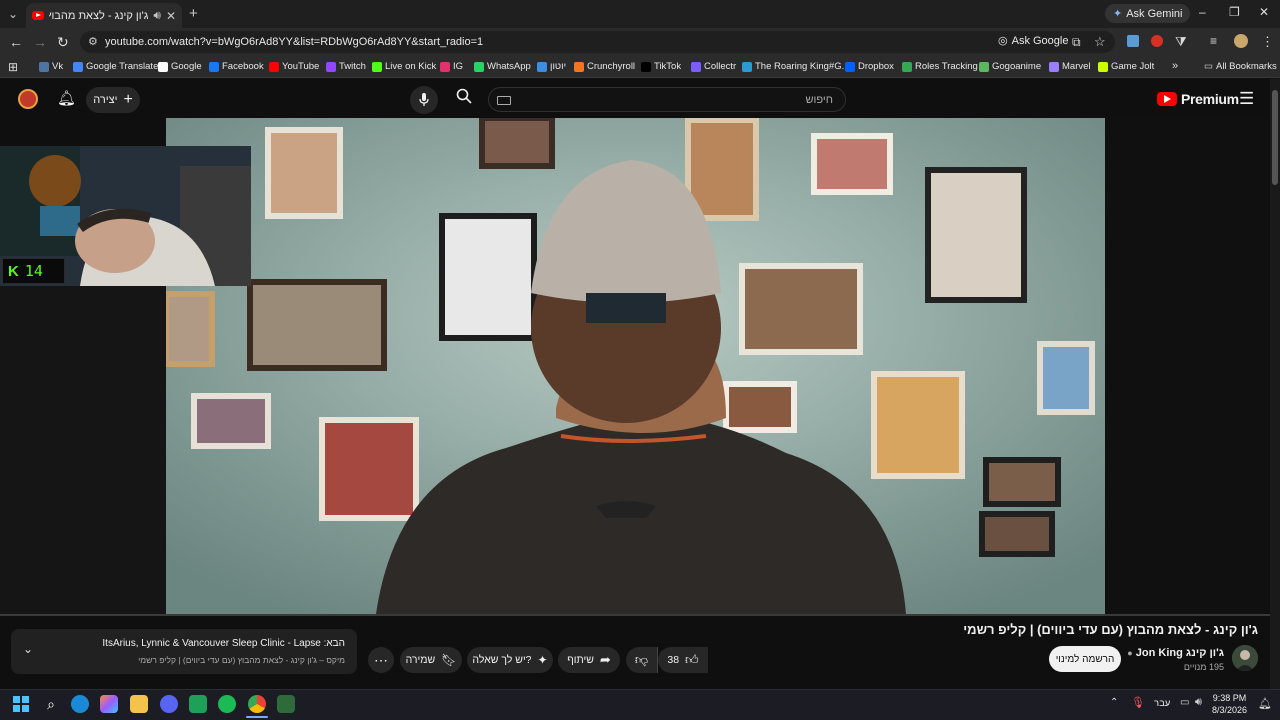 The height and width of the screenshot is (720, 1280). I want to click on chrome-icon, so click(257, 704).